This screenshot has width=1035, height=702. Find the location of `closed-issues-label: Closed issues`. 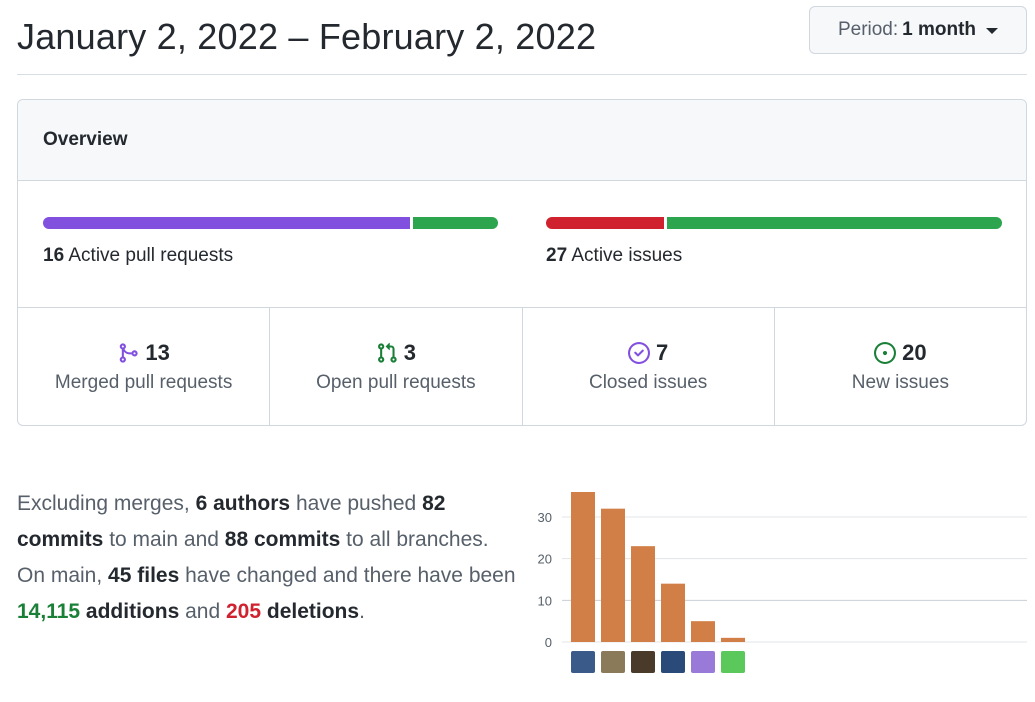

closed-issues-label: Closed issues is located at coordinates (648, 382).